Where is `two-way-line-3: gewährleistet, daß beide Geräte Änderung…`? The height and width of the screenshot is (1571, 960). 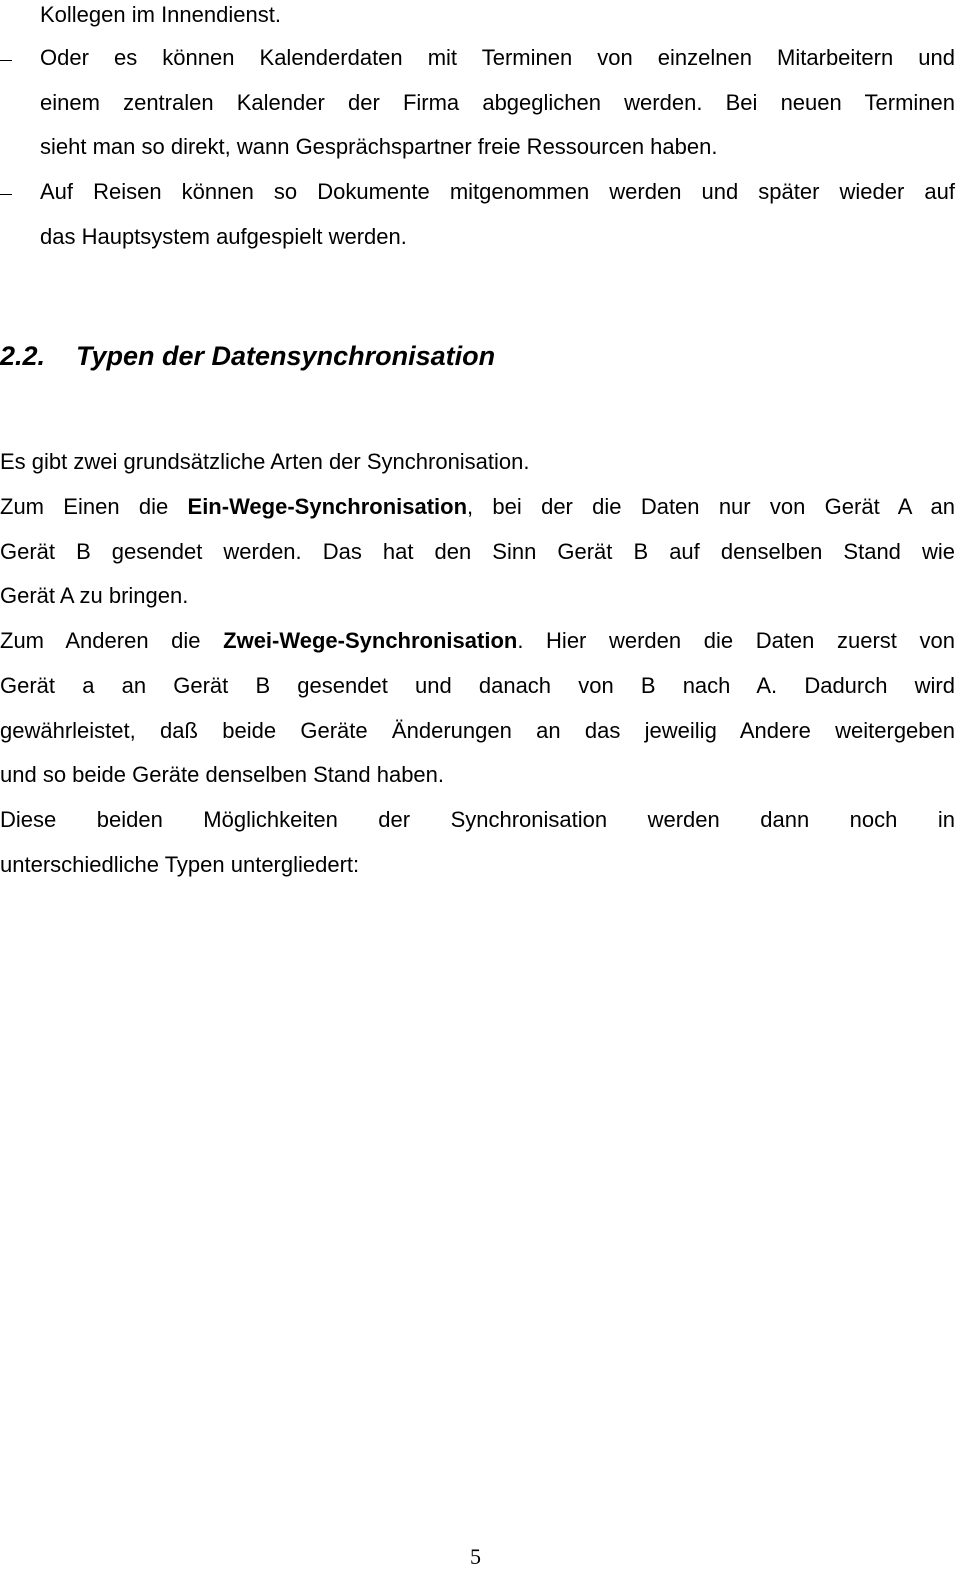 two-way-line-3: gewährleistet, daß beide Geräte Änderung… is located at coordinates (477, 730).